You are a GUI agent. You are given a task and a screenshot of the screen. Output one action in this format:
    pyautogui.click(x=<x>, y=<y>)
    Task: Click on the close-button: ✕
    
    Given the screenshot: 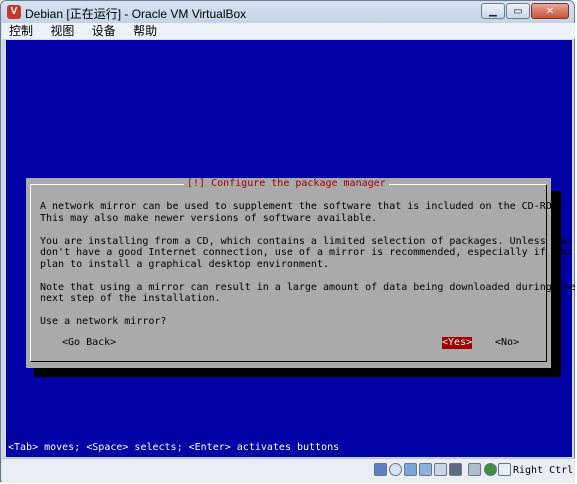 What is the action you would take?
    pyautogui.click(x=550, y=11)
    